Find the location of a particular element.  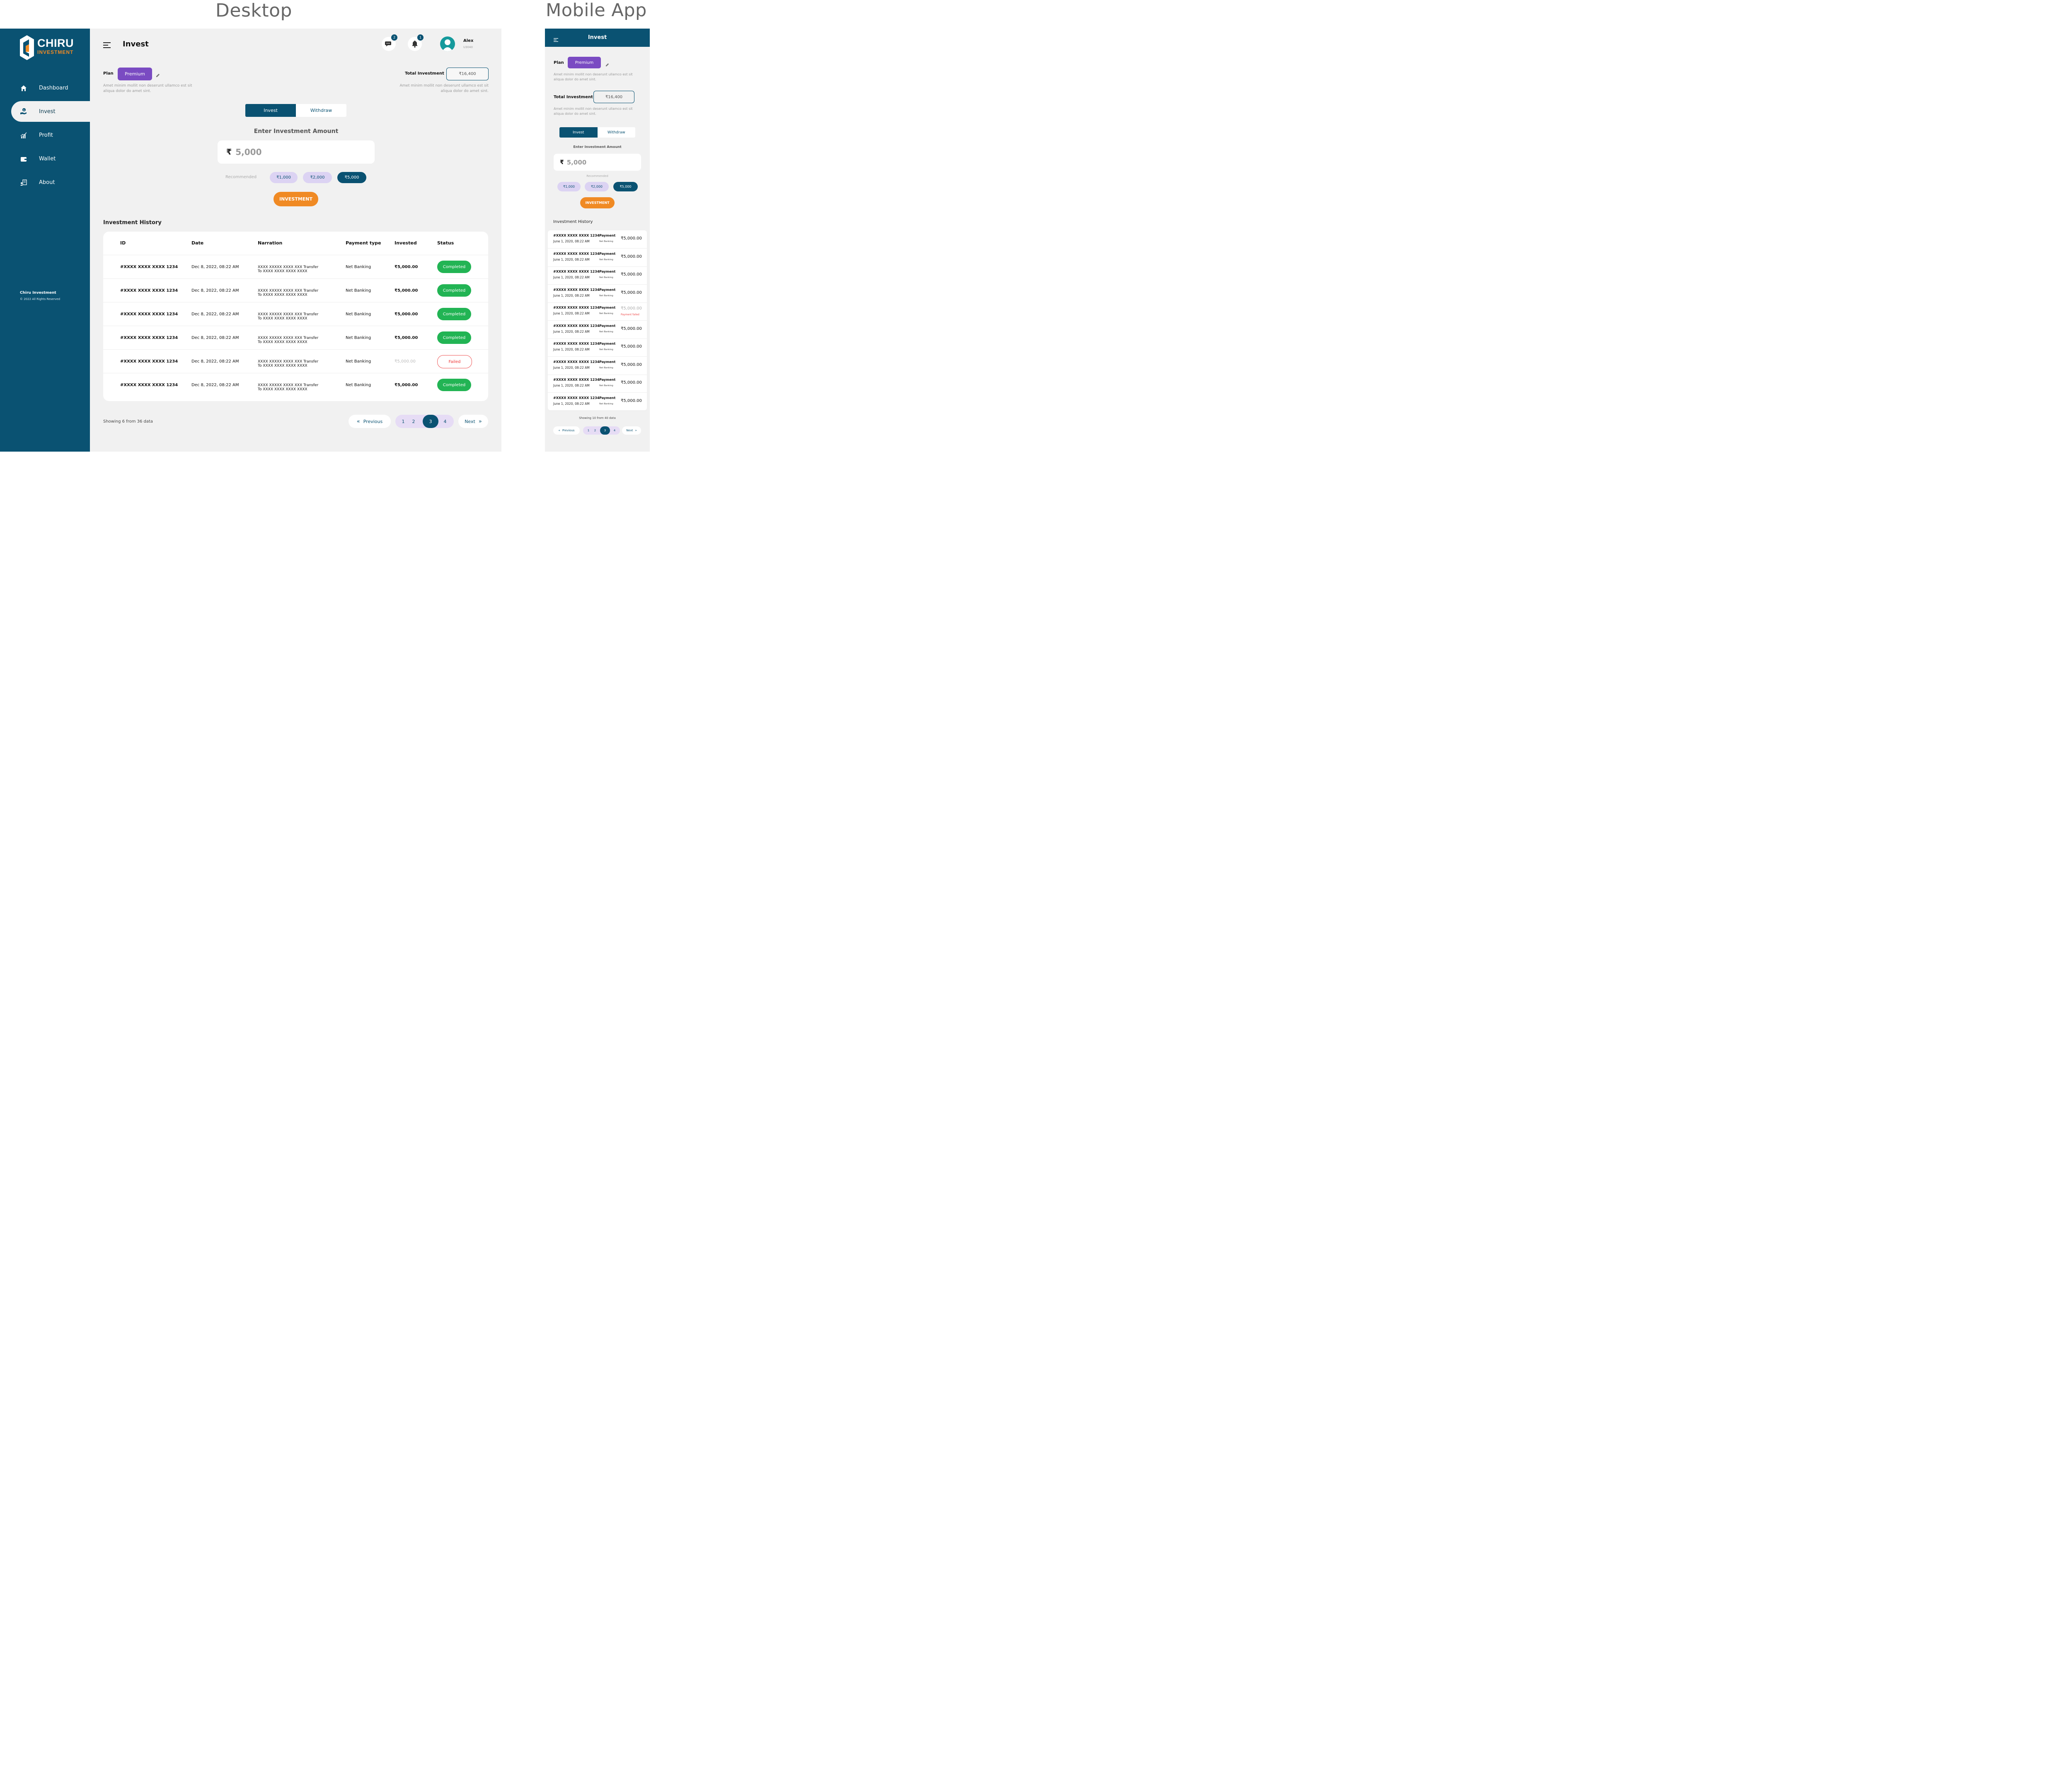

tab-withdraw: Withdraw is located at coordinates (321, 110).